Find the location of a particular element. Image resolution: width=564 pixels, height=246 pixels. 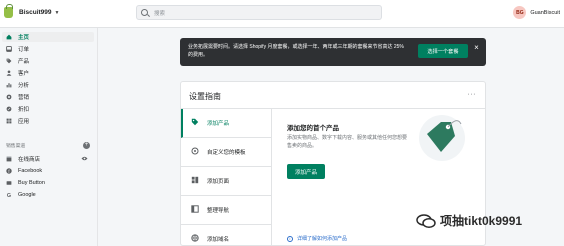

search-icon is located at coordinates (144, 12).